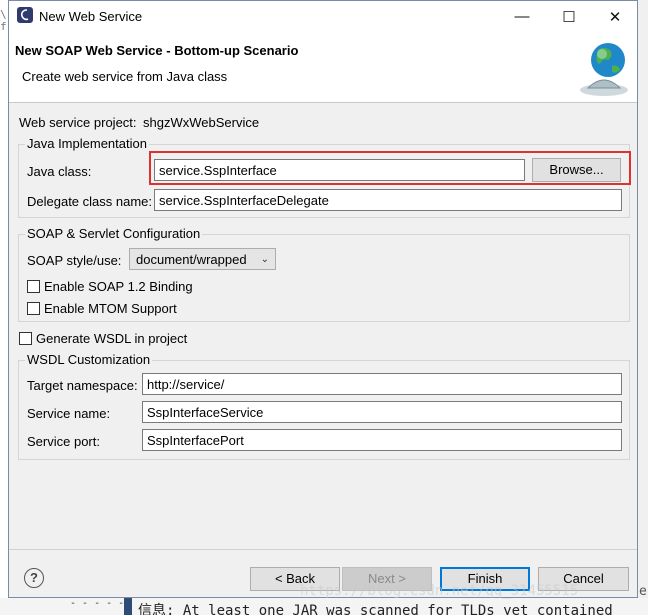  I want to click on soap12-checkbox-row: Enable SOAP 1.2 Binding, so click(110, 286).